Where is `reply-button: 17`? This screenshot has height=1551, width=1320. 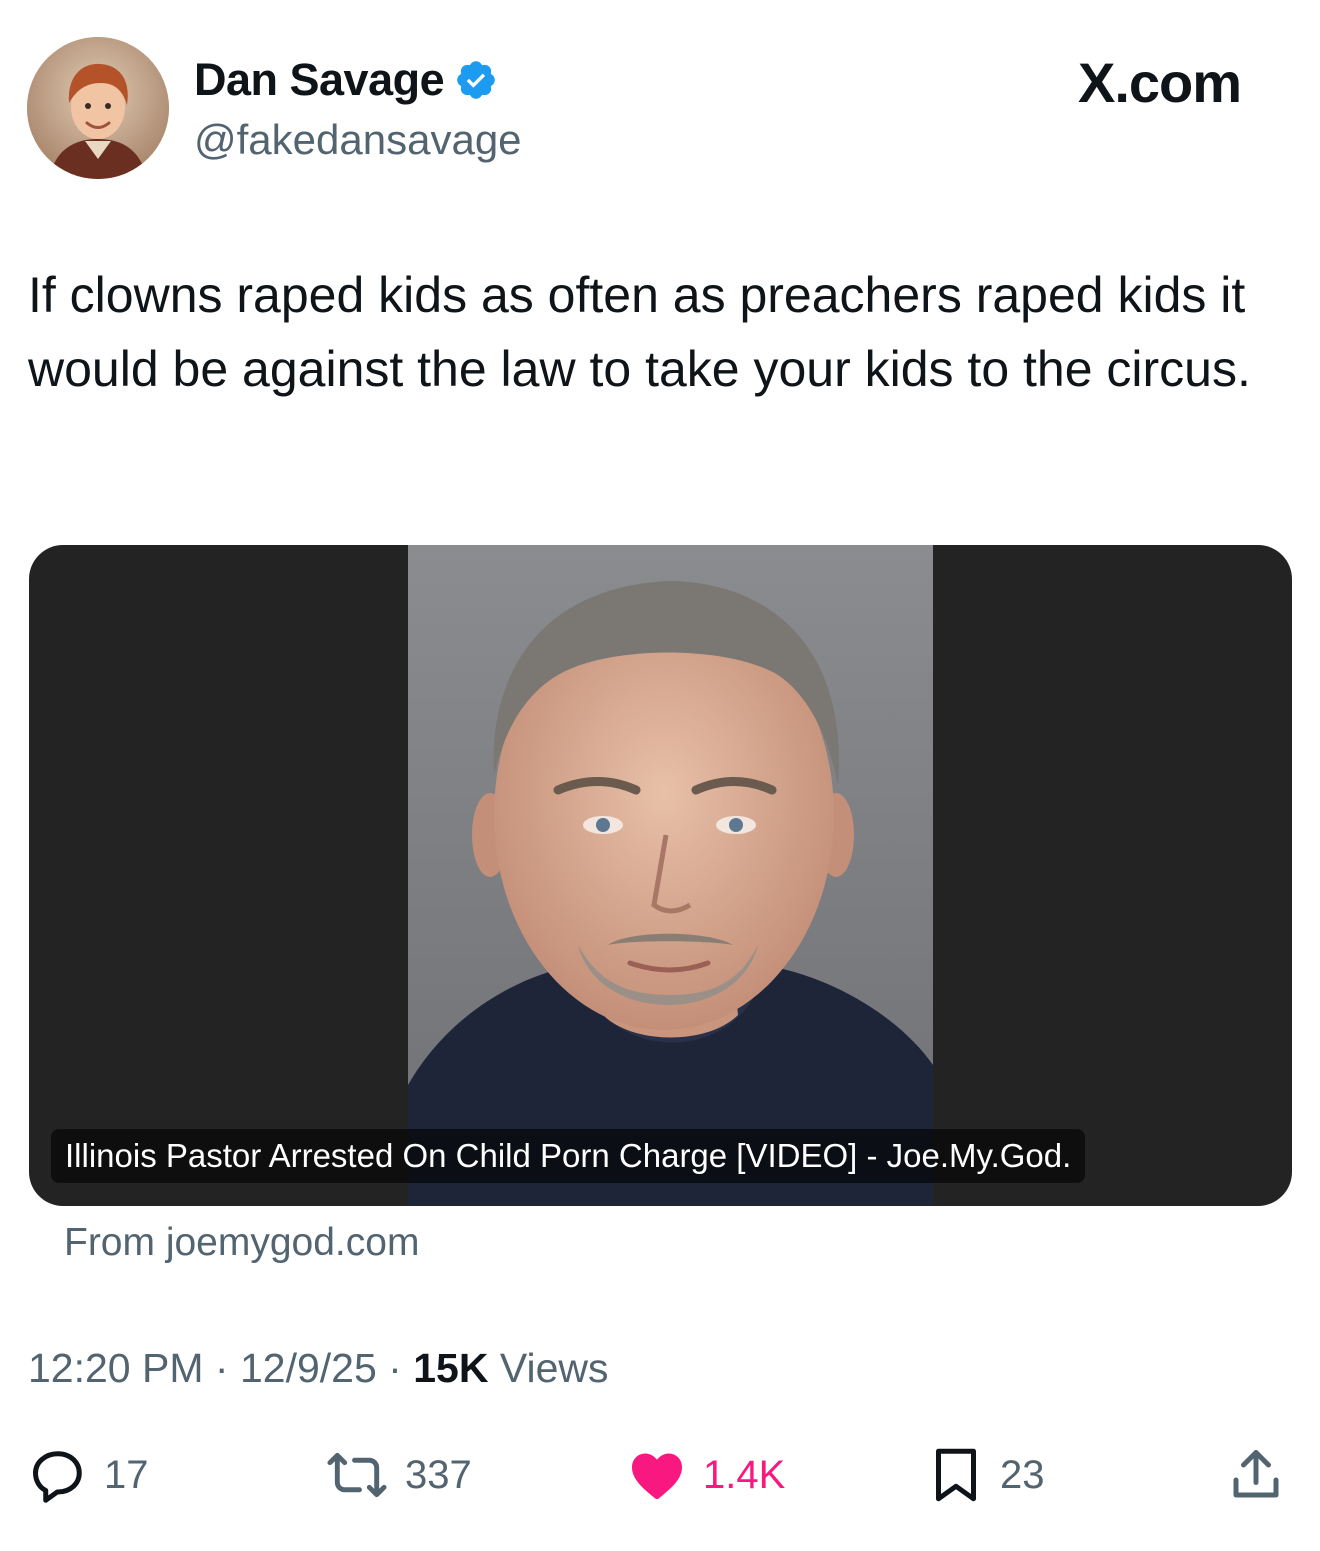
reply-button: 17 is located at coordinates (88, 1475).